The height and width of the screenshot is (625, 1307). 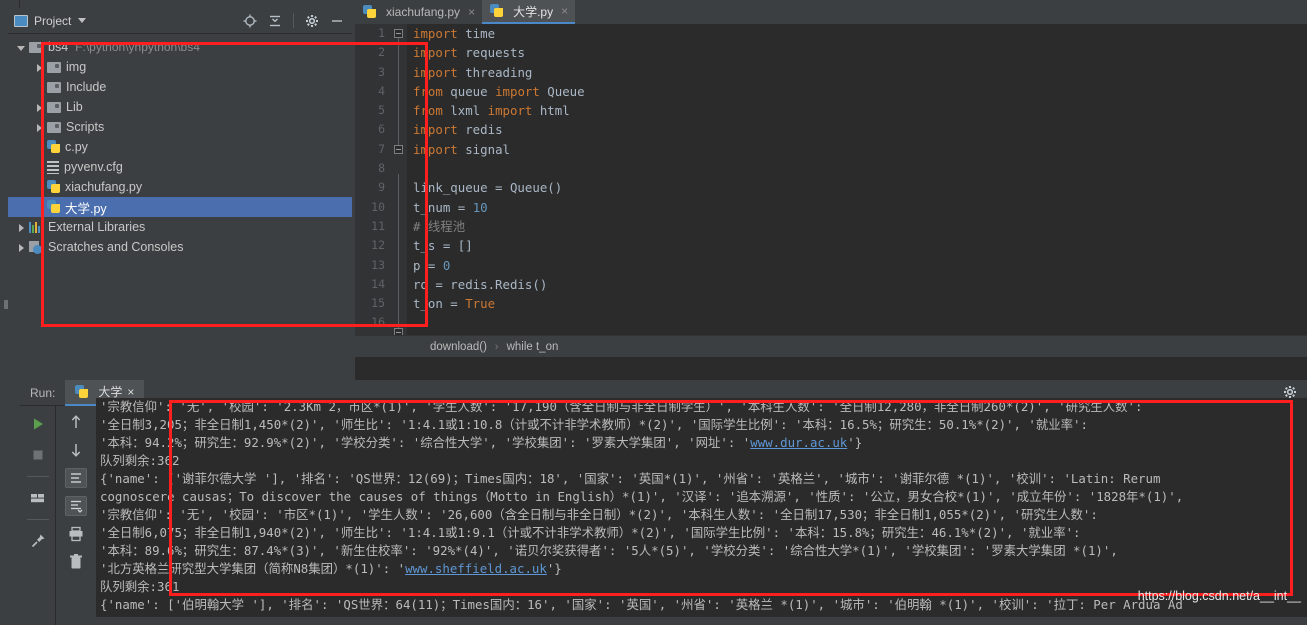 I want to click on tree-item-label: img, so click(x=76, y=67).